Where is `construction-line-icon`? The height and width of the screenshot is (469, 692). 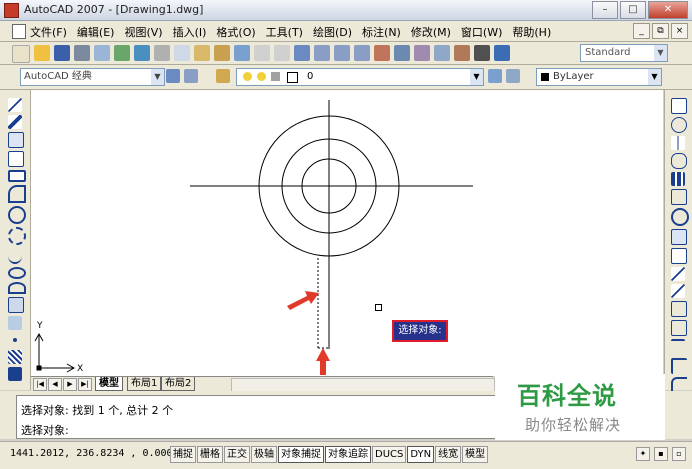
construction-line-icon is located at coordinates (15, 122).